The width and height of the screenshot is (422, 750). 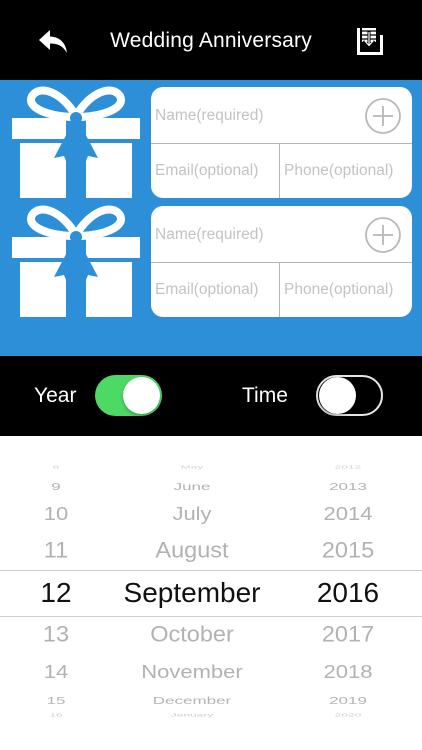 What do you see at coordinates (56, 551) in the screenshot?
I see `day-option: 11` at bounding box center [56, 551].